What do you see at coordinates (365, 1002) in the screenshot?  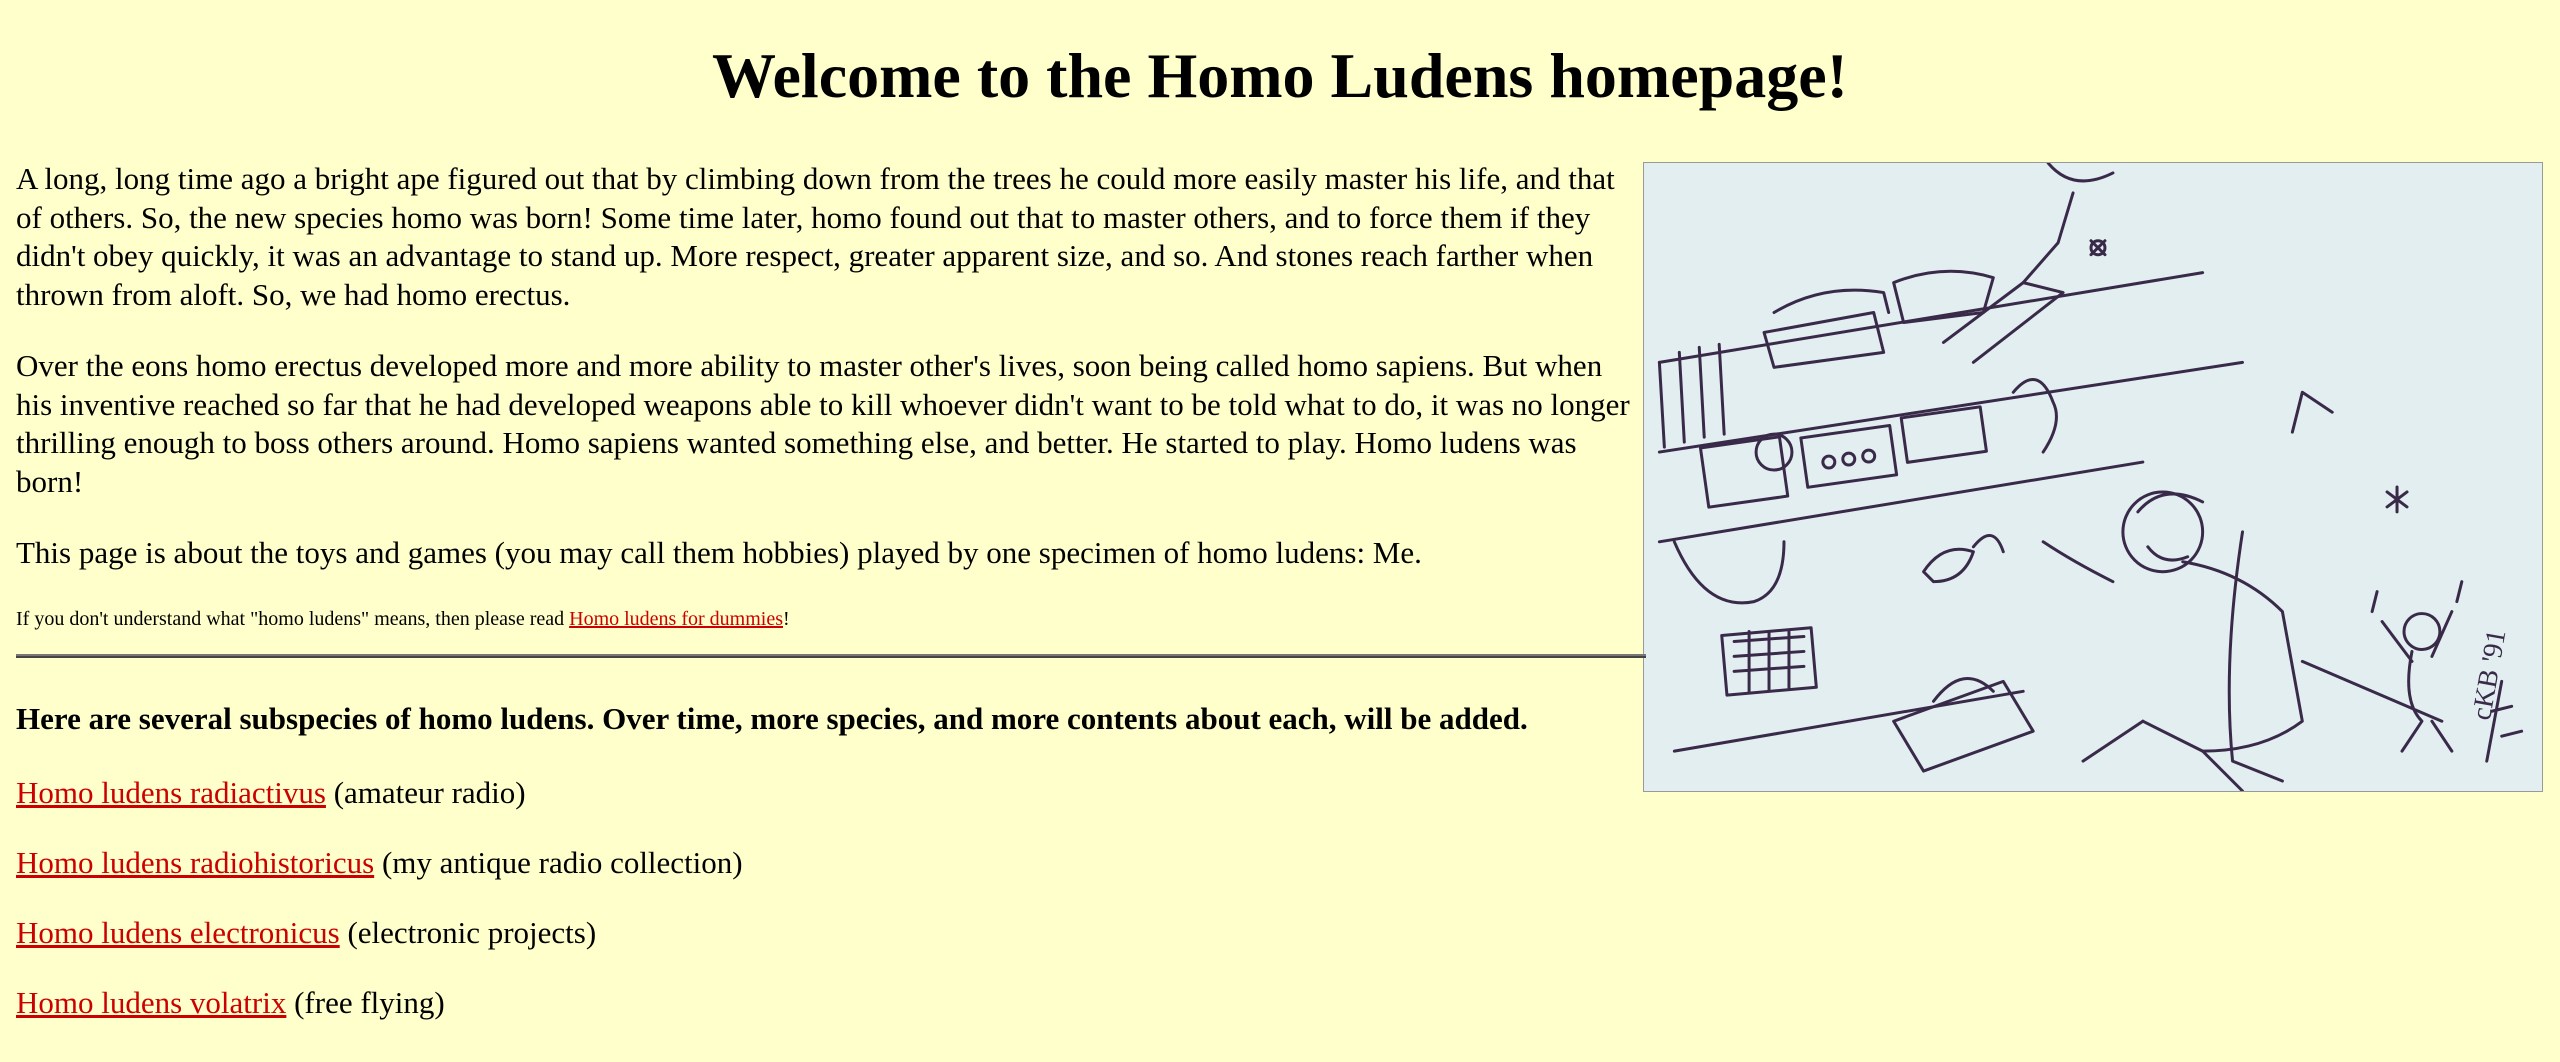 I see `volatrix-desc: (free flying)` at bounding box center [365, 1002].